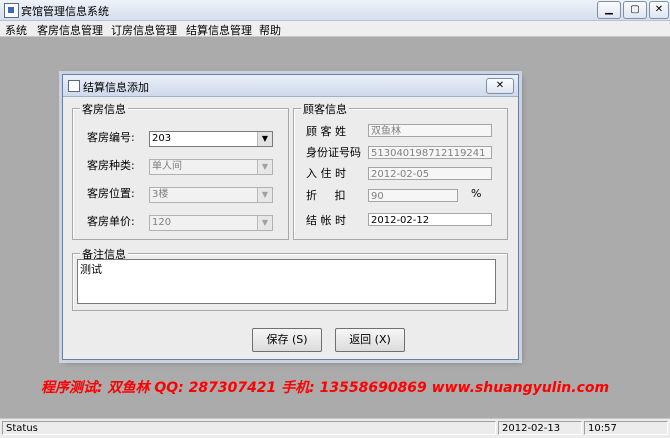 The width and height of the screenshot is (670, 438). What do you see at coordinates (160, 194) in the screenshot?
I see `room-location-value: 3楼` at bounding box center [160, 194].